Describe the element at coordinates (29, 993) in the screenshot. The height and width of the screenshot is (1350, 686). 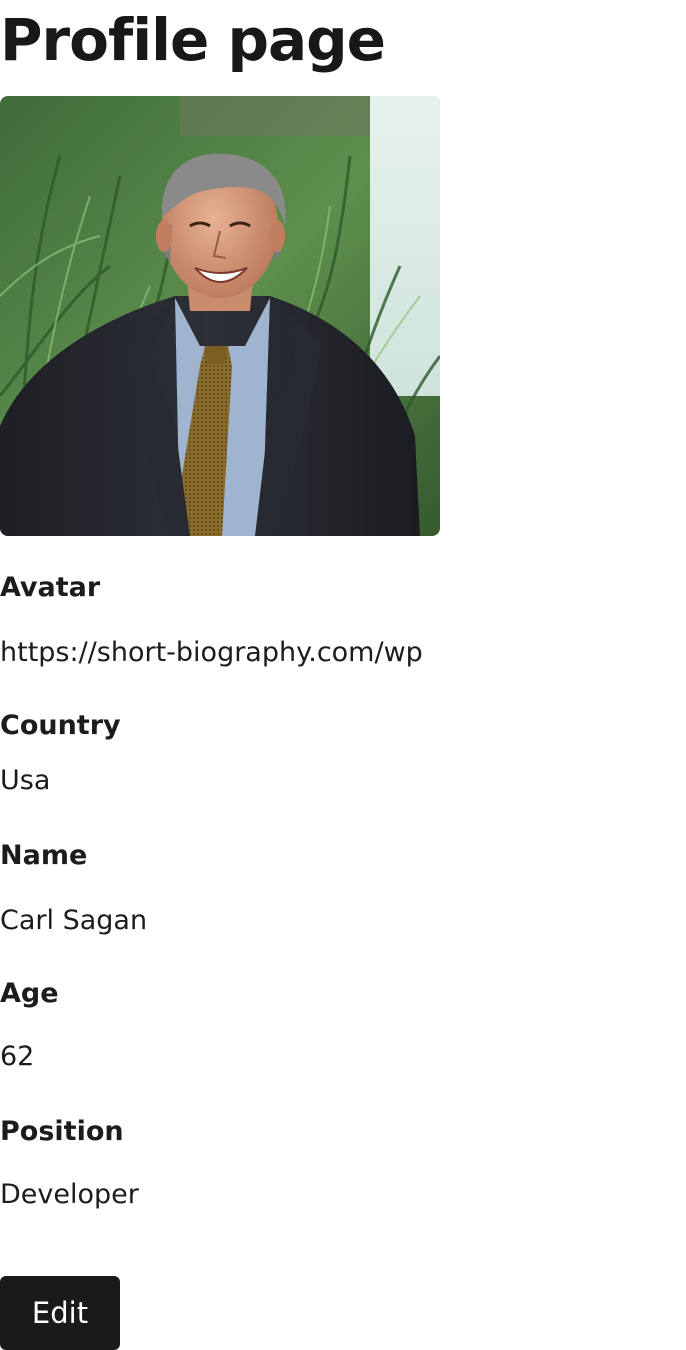
I see `age-label: Age` at that location.